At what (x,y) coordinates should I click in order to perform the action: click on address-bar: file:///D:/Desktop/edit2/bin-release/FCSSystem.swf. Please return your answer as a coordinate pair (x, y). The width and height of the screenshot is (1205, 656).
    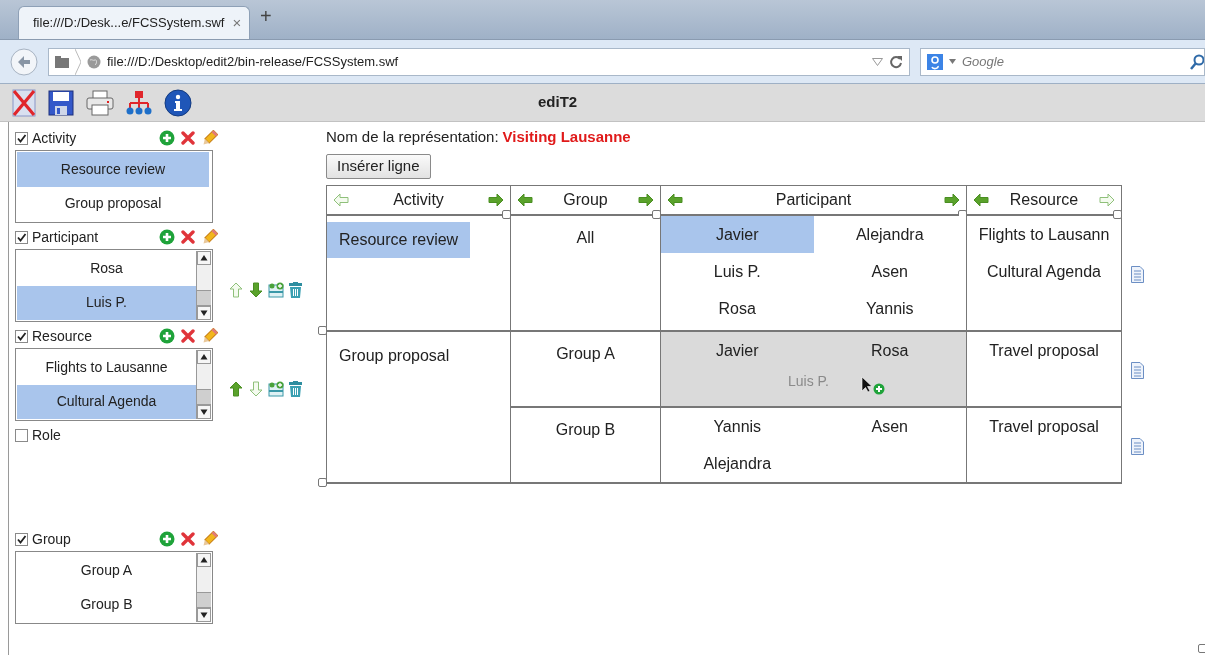
    Looking at the image, I should click on (479, 61).